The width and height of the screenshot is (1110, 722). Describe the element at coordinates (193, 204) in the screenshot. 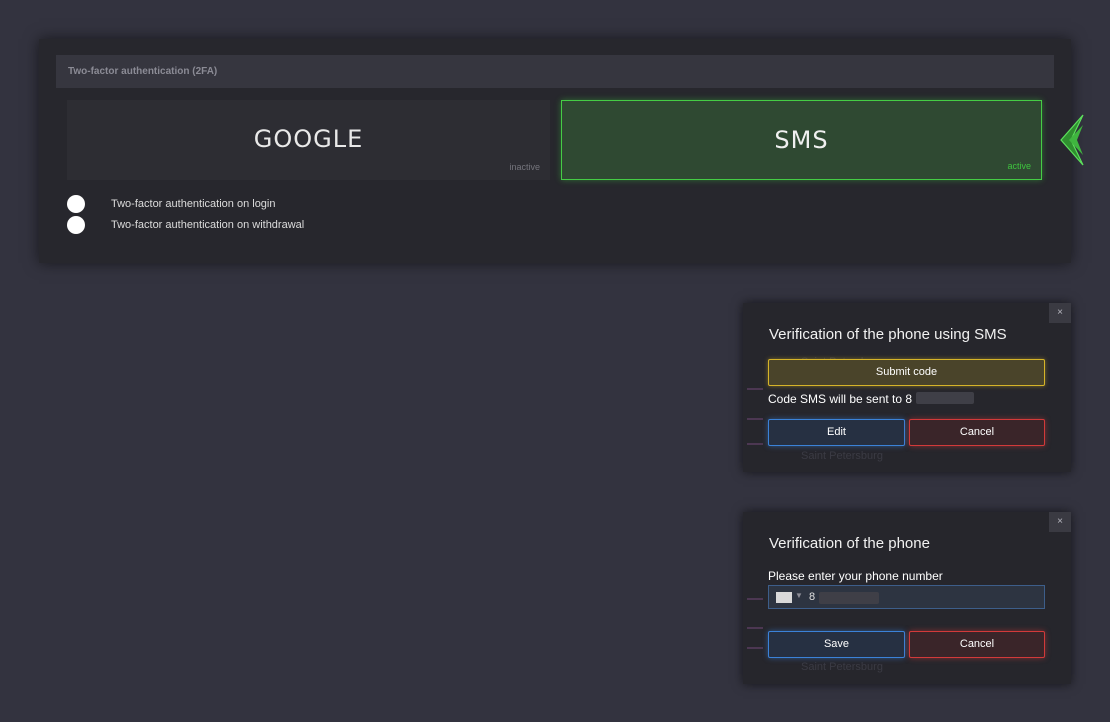

I see `toggle-label-login: Two-factor authentication on login` at that location.